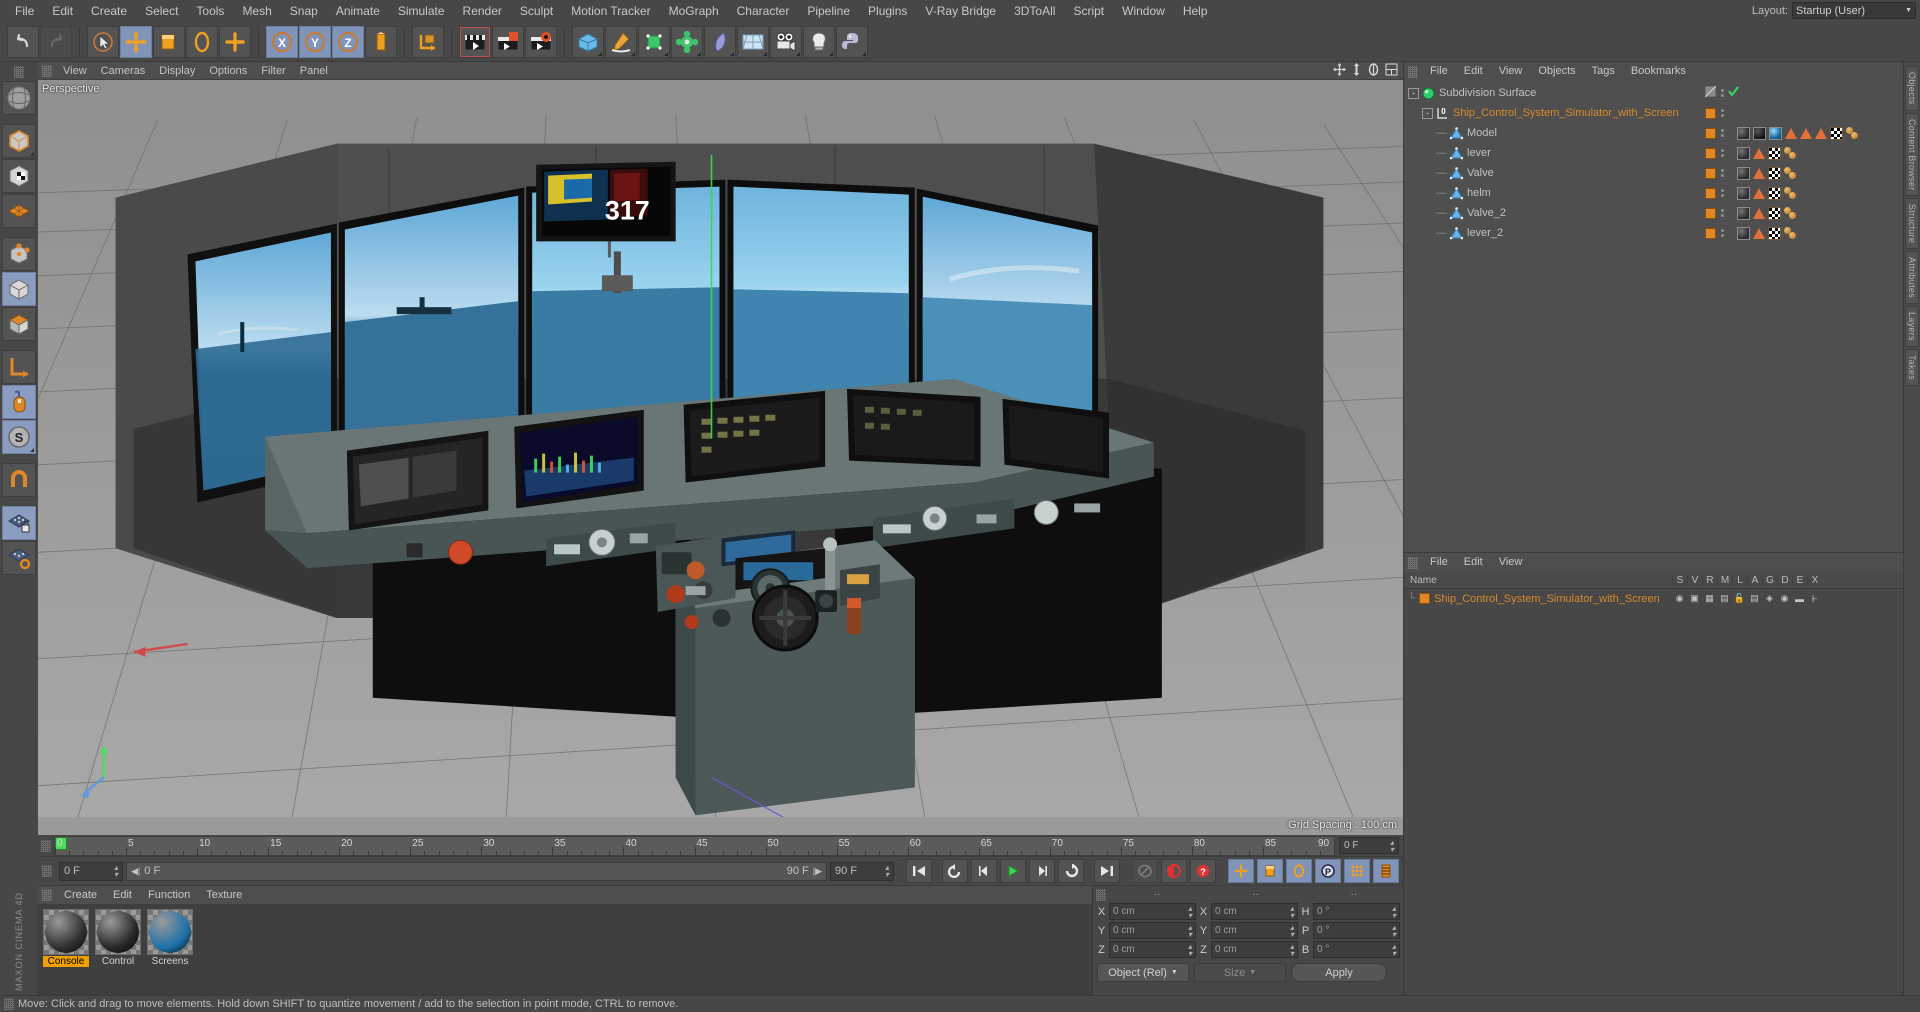 The height and width of the screenshot is (1012, 1920). I want to click on object-tag-columns, so click(1803, 316).